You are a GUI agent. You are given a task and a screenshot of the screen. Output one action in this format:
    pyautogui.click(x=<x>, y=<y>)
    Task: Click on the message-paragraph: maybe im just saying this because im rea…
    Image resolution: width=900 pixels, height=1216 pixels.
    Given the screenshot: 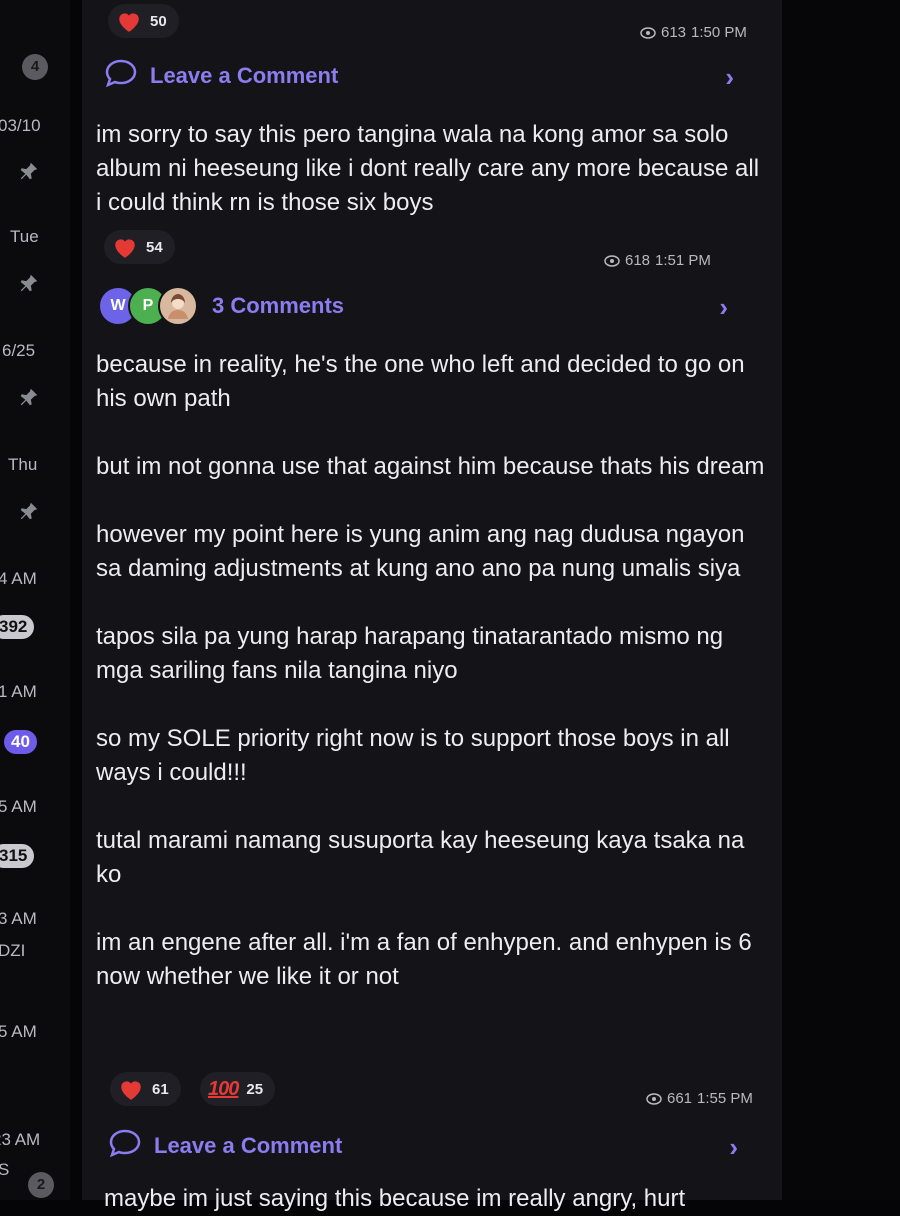 What is the action you would take?
    pyautogui.click(x=395, y=1198)
    